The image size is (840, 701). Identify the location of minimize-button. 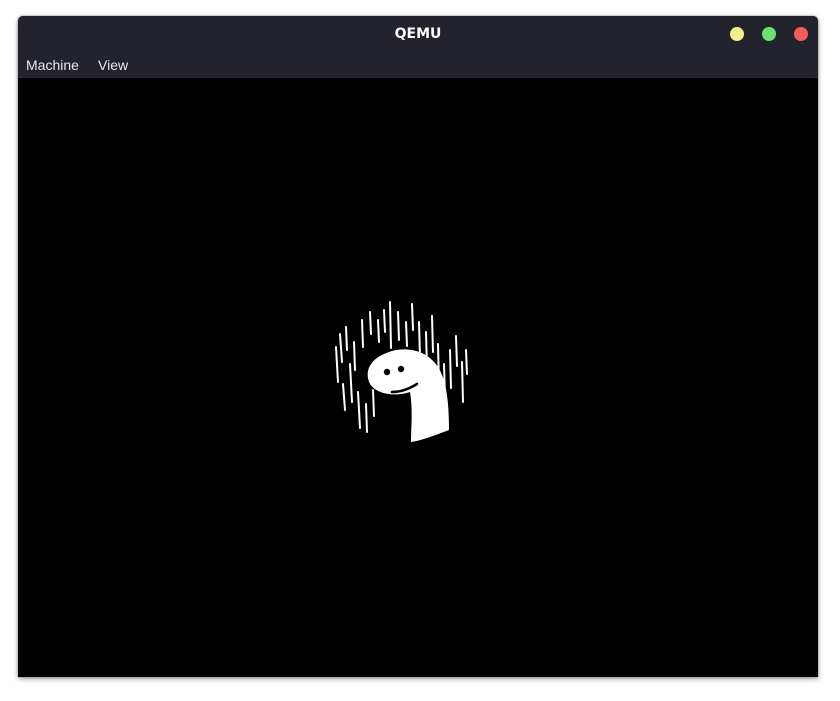
(737, 34).